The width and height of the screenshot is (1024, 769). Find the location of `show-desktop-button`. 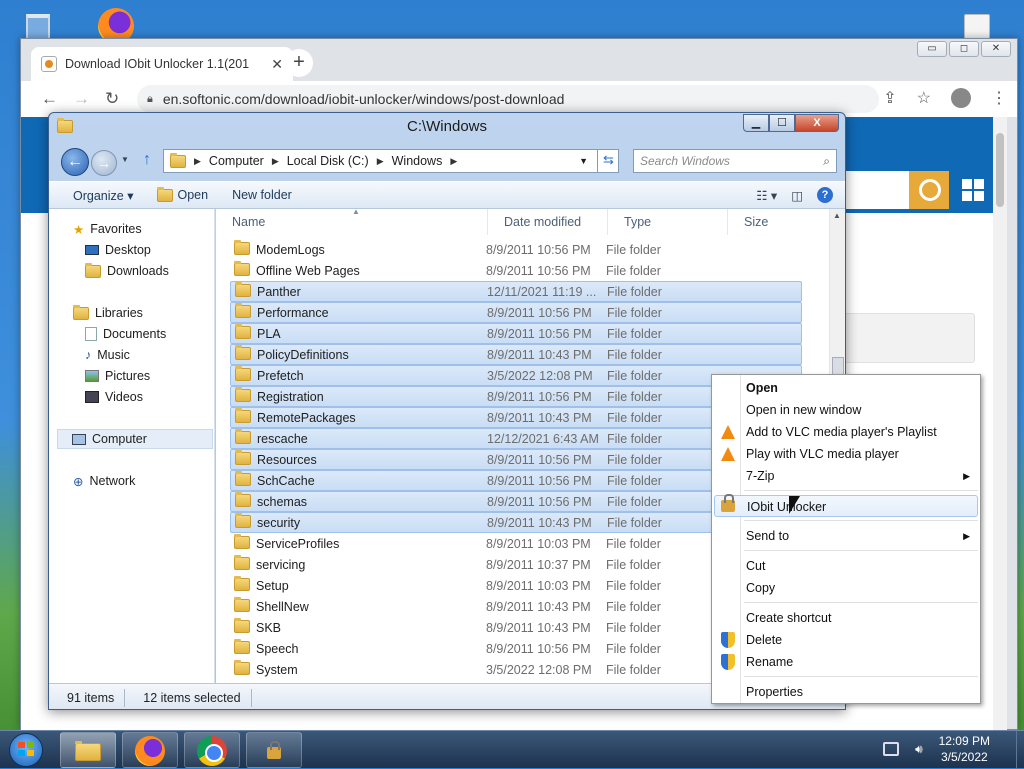

show-desktop-button is located at coordinates (1020, 750).